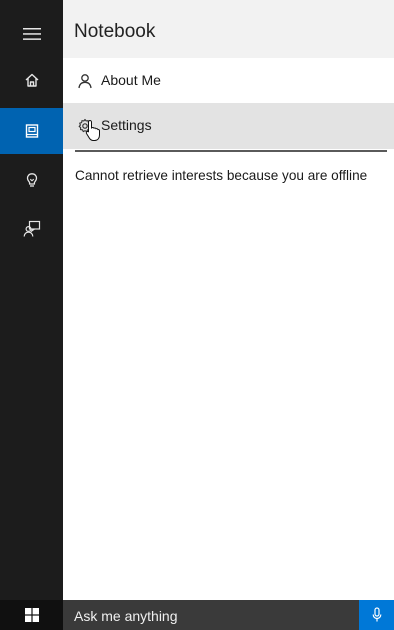  I want to click on person-icon, so click(85, 81).